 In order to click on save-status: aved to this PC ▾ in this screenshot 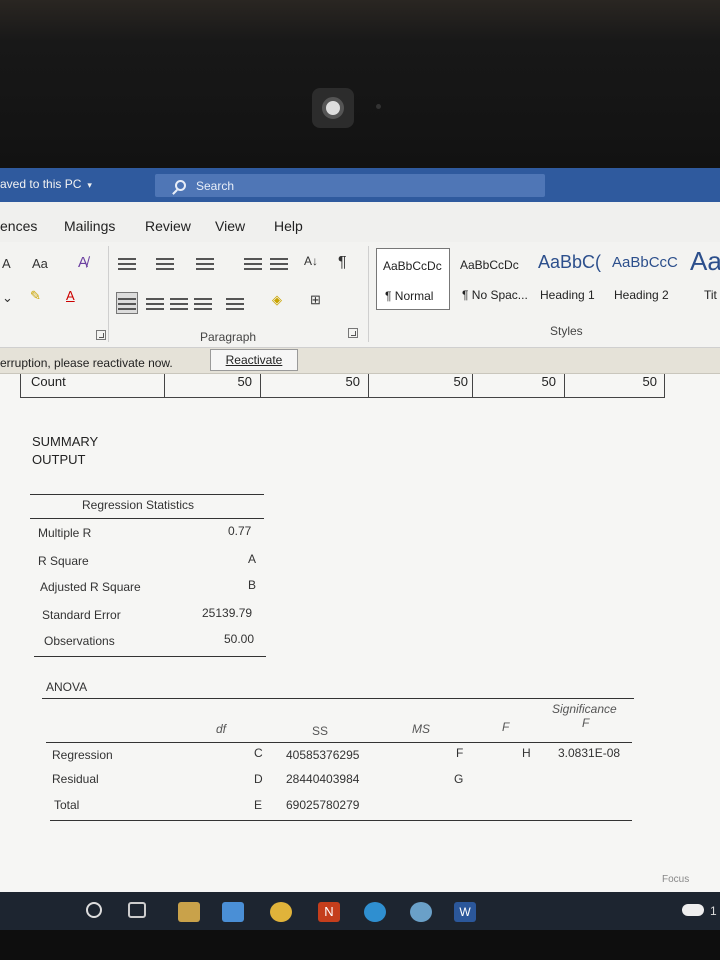, I will do `click(46, 184)`.